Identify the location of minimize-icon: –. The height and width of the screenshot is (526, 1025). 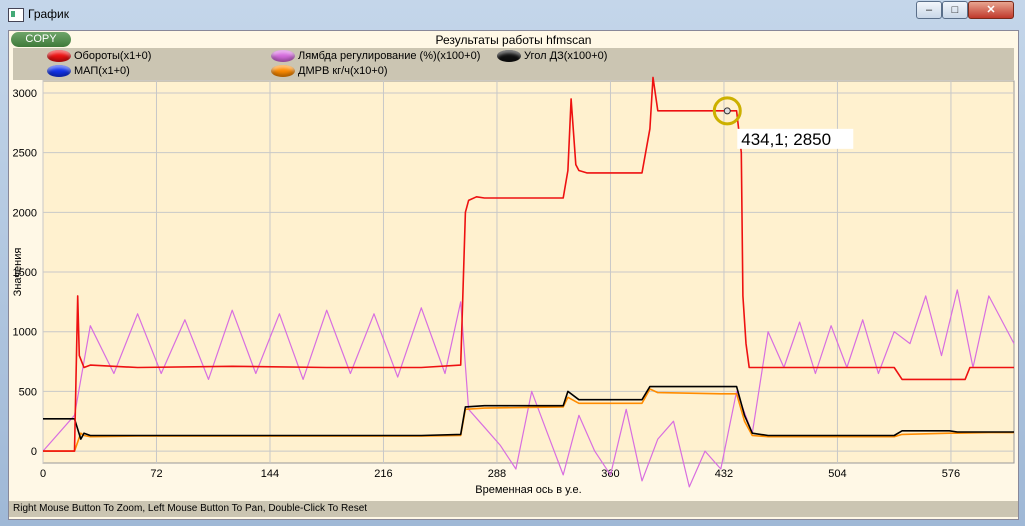
(929, 10).